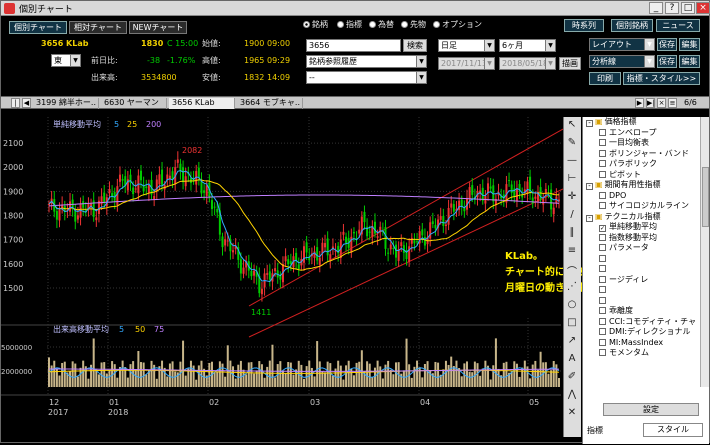 The width and height of the screenshot is (710, 445). What do you see at coordinates (672, 8) in the screenshot?
I see `help-icon: ?` at bounding box center [672, 8].